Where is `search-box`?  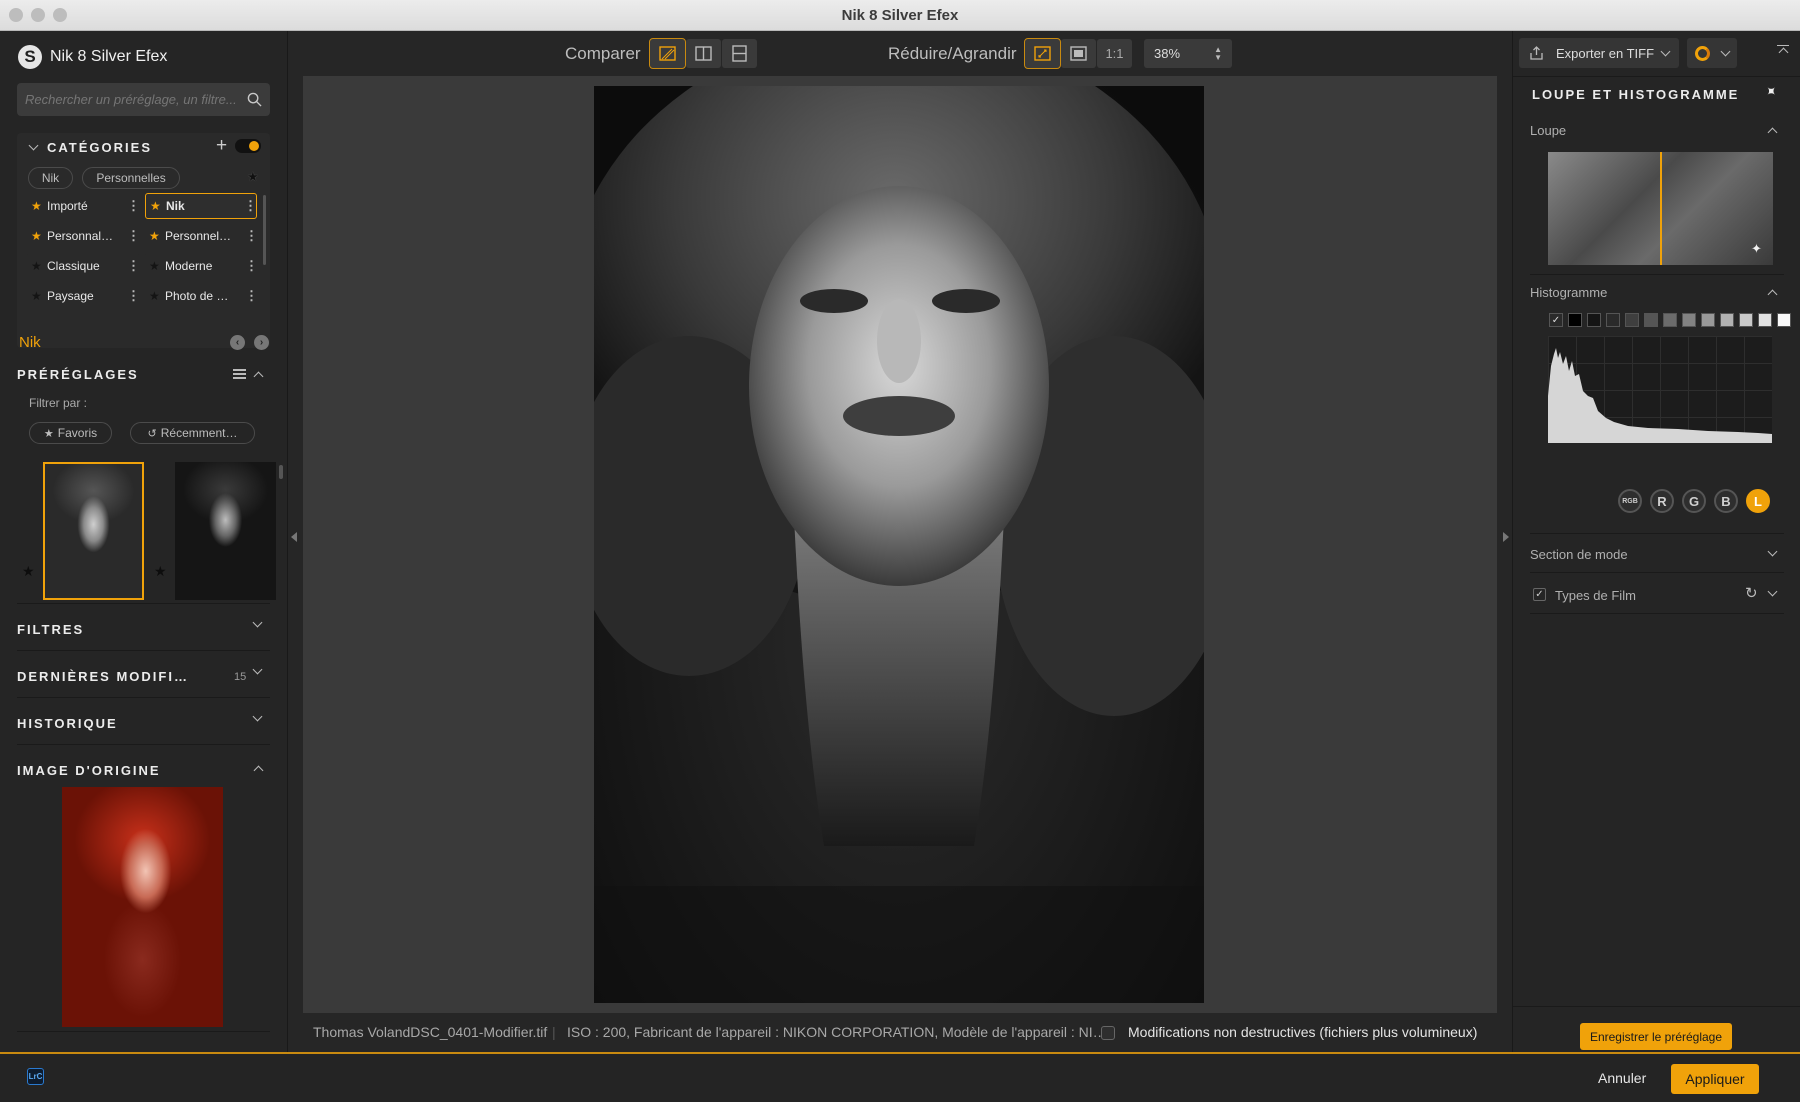 search-box is located at coordinates (143, 99).